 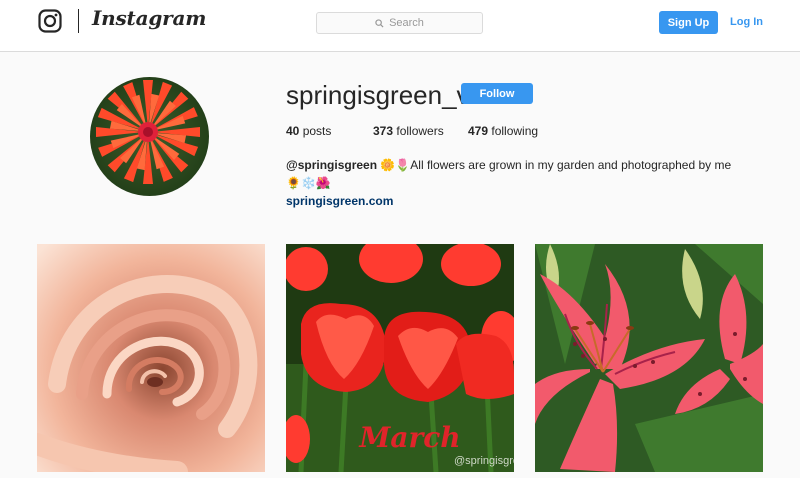 I want to click on bio-handle: @springisgreen, so click(x=332, y=165).